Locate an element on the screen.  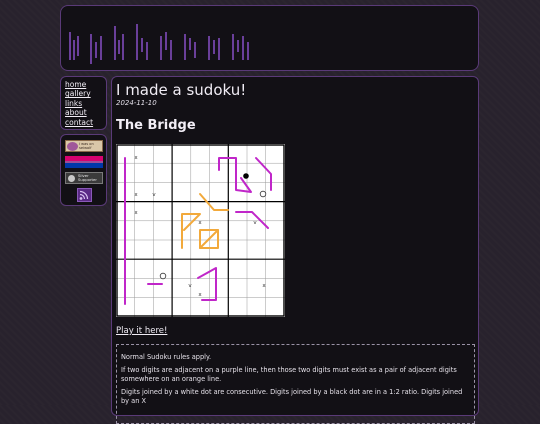
site-logo is located at coordinates (162, 43).